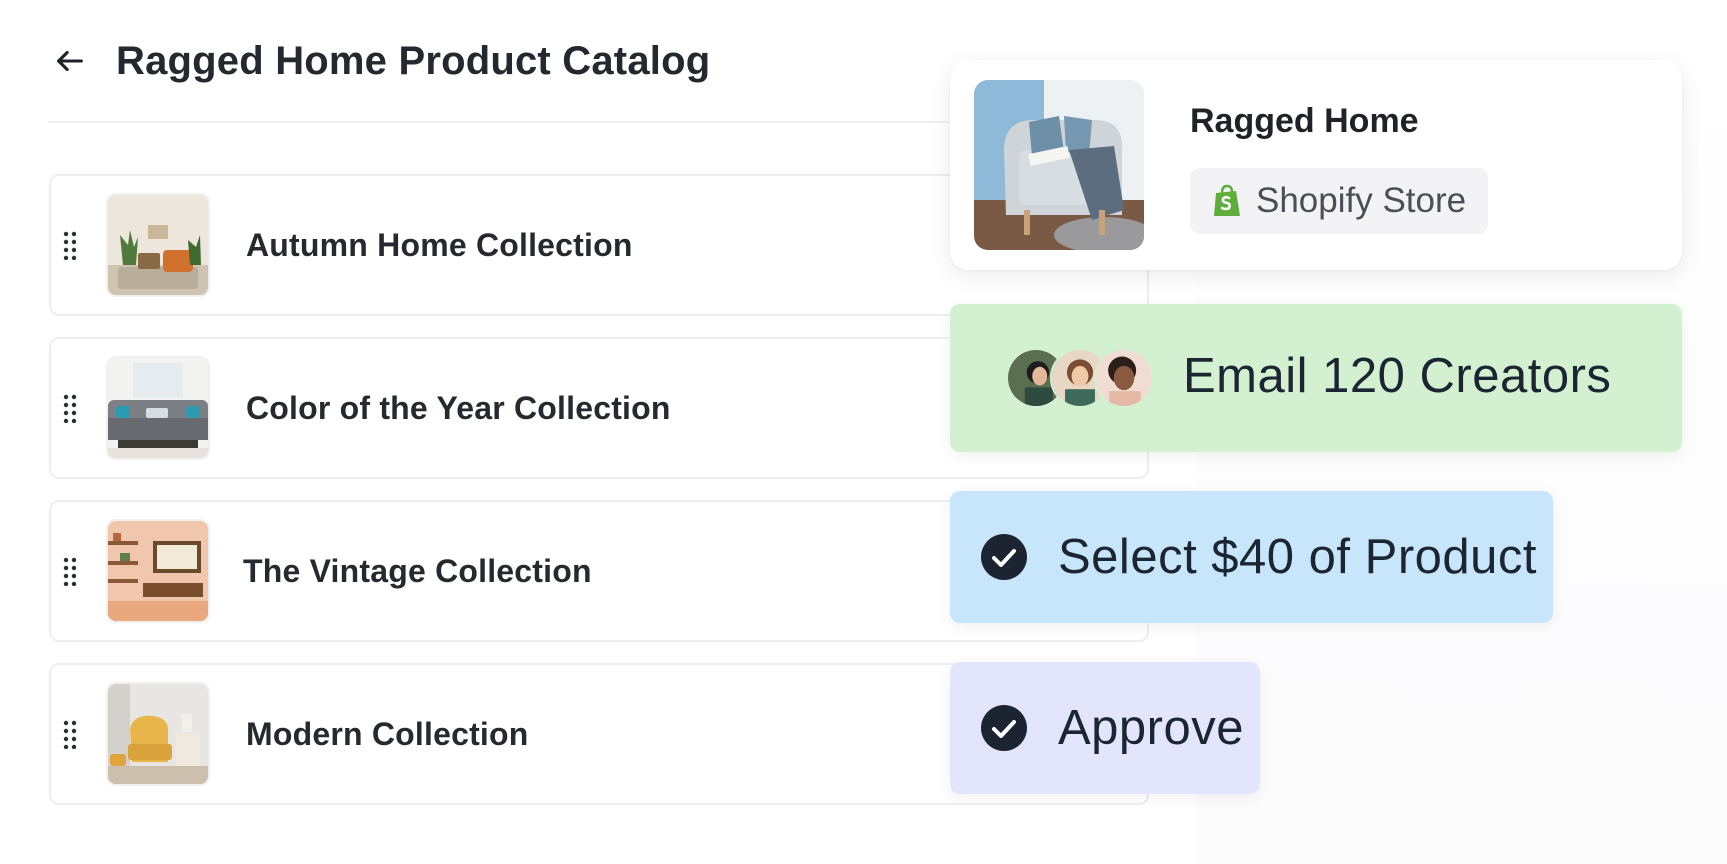  Describe the element at coordinates (458, 407) in the screenshot. I see `collection-name: Color of the Year Collection` at that location.